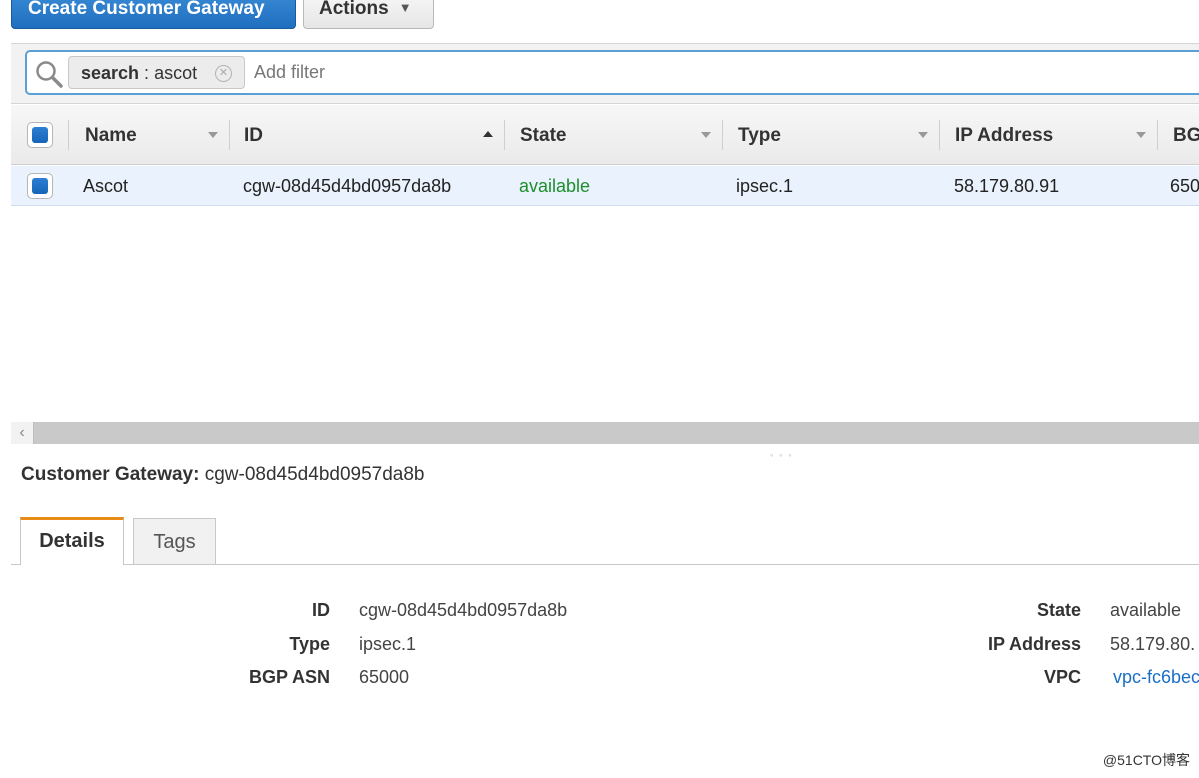 The image size is (1199, 778). I want to click on cell-name: Ascot, so click(106, 186).